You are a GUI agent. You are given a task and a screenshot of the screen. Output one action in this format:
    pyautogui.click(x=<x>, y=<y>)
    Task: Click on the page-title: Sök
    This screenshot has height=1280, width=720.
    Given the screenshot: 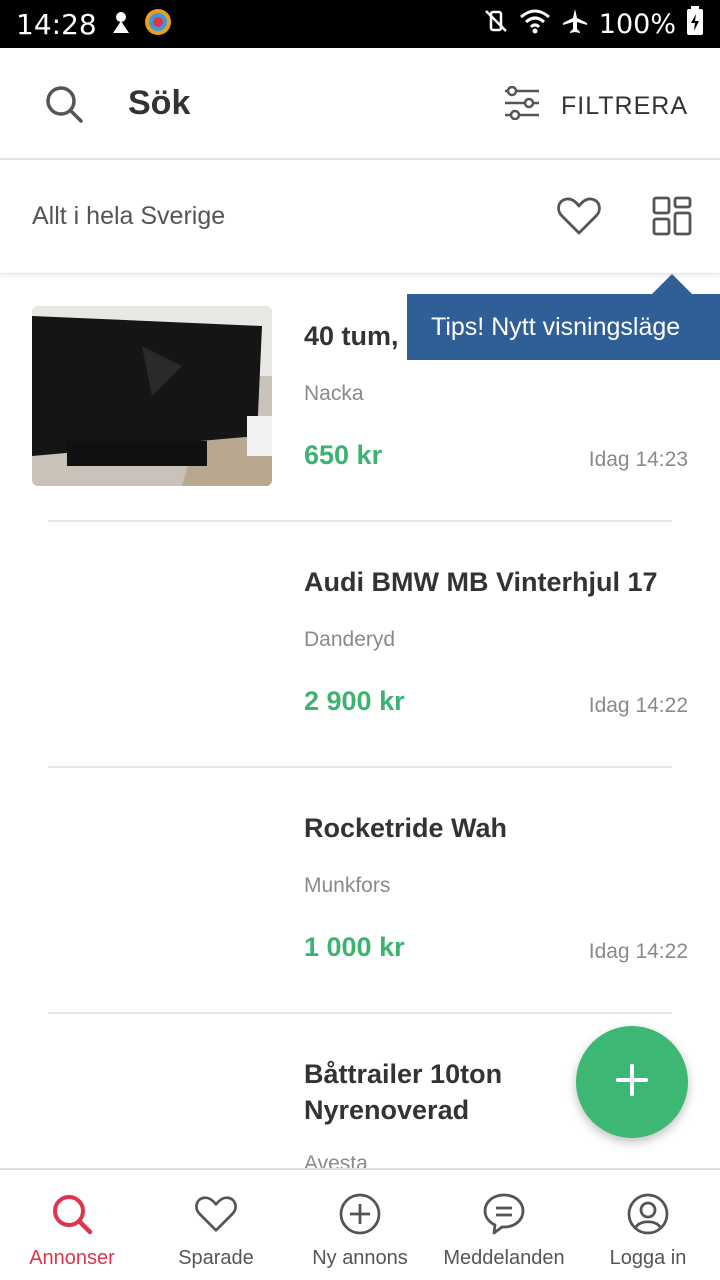 What is the action you would take?
    pyautogui.click(x=159, y=103)
    